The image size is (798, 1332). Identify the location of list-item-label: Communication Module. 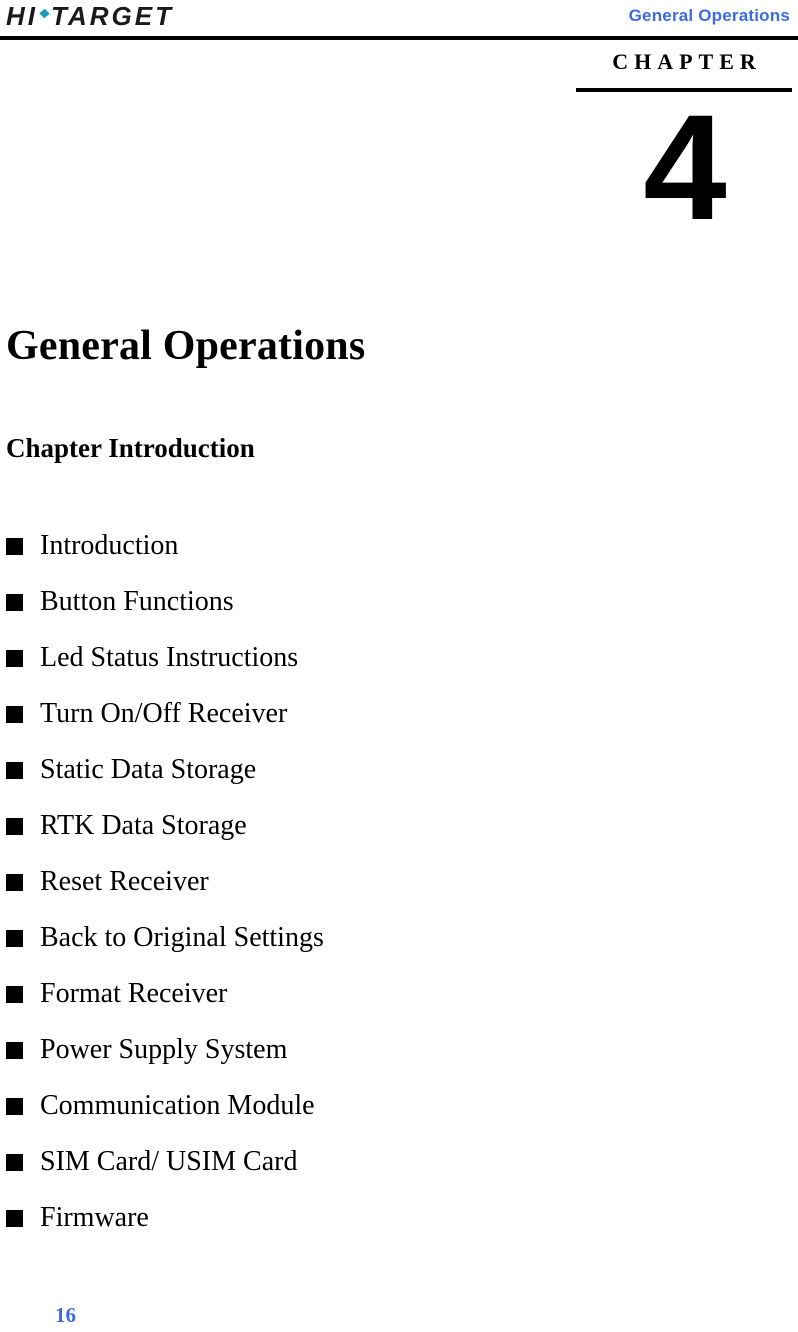
(177, 1105).